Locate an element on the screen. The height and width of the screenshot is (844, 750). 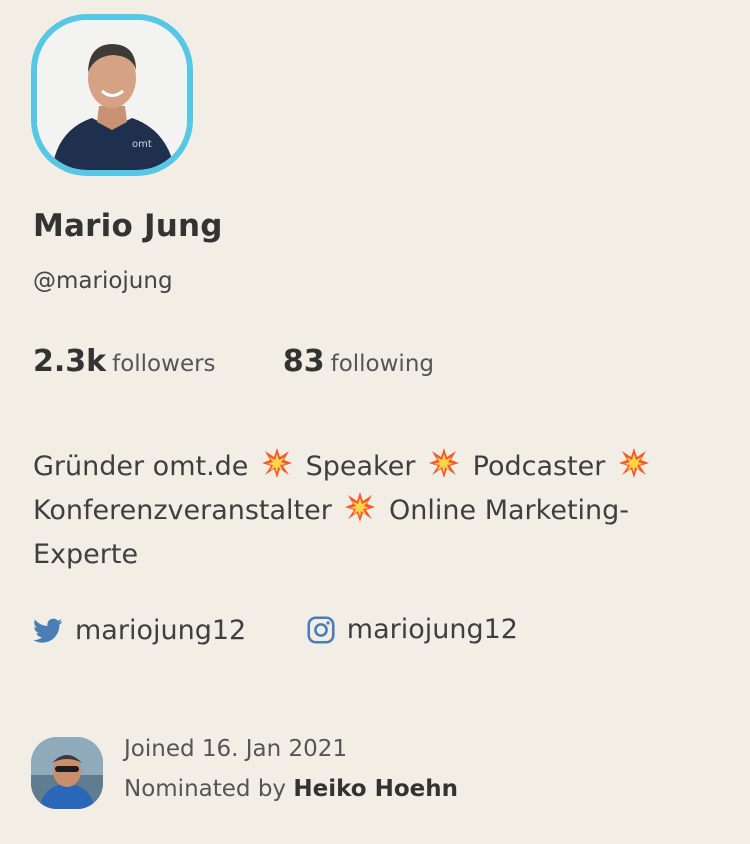
profile-name: Mario Jung is located at coordinates (128, 226).